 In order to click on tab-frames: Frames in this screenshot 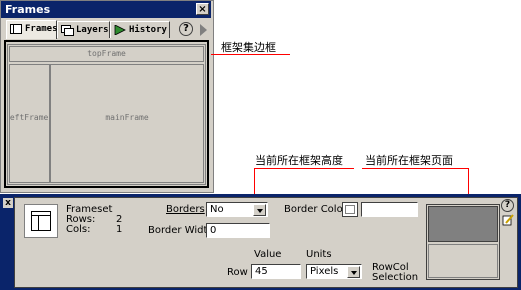, I will do `click(32, 29)`.